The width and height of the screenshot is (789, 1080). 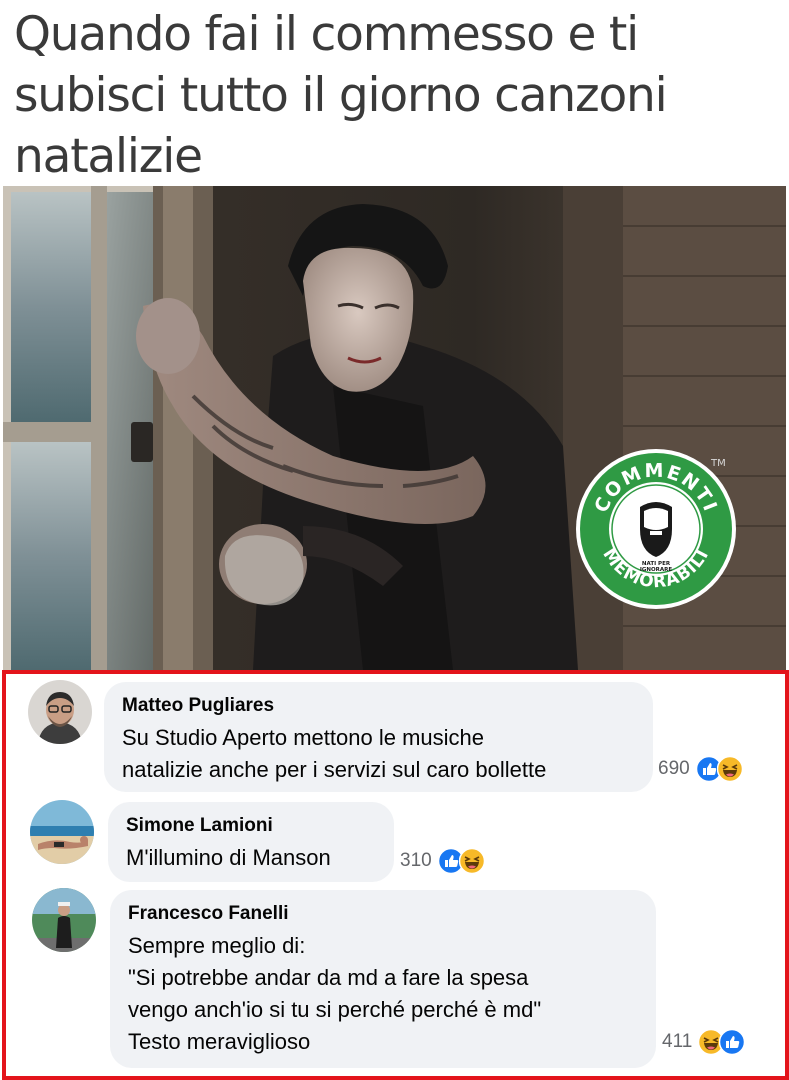 I want to click on reaction-count: 411, so click(x=677, y=1041).